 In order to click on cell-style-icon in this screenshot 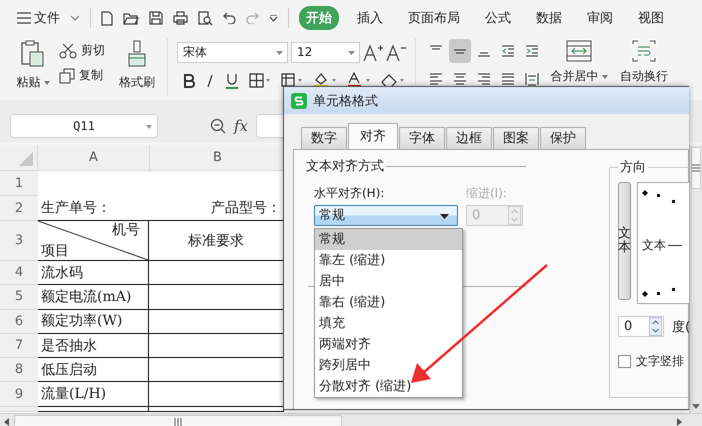, I will do `click(292, 80)`.